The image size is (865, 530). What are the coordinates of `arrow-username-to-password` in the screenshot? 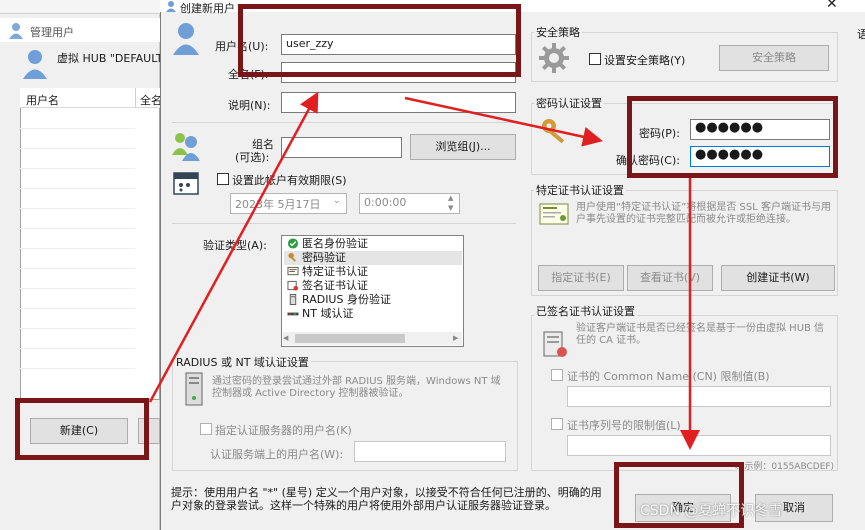 It's located at (503, 121).